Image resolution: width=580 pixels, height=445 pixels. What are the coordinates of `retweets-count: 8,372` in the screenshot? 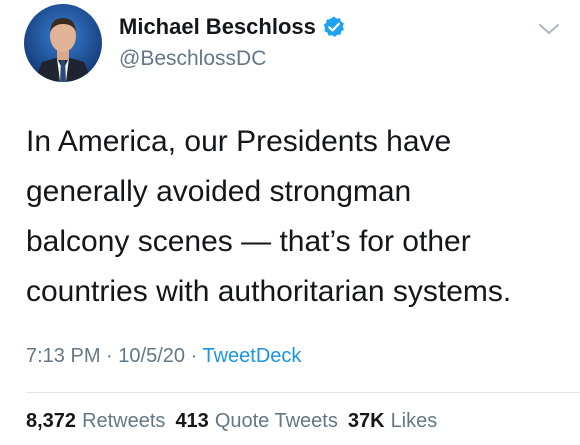 It's located at (51, 421).